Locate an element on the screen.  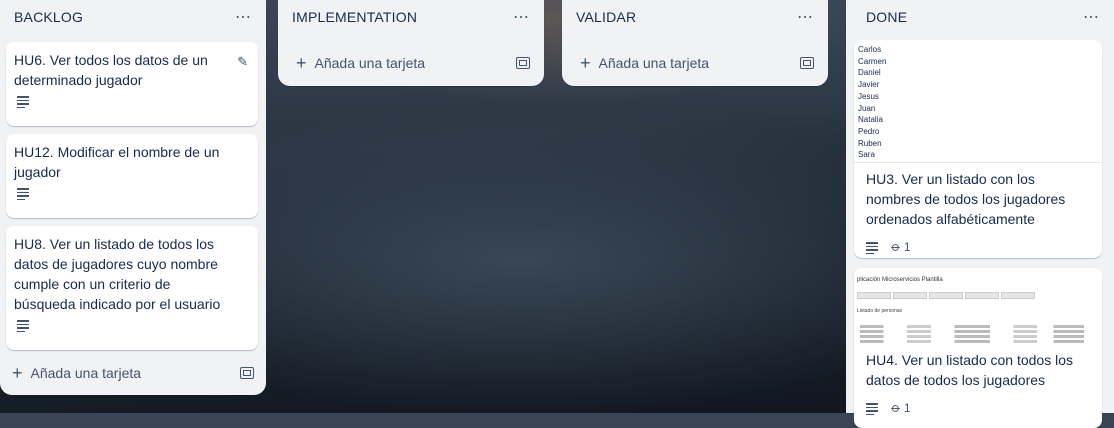
list-header: IMPLEMENTATION ⋯ is located at coordinates (411, 17).